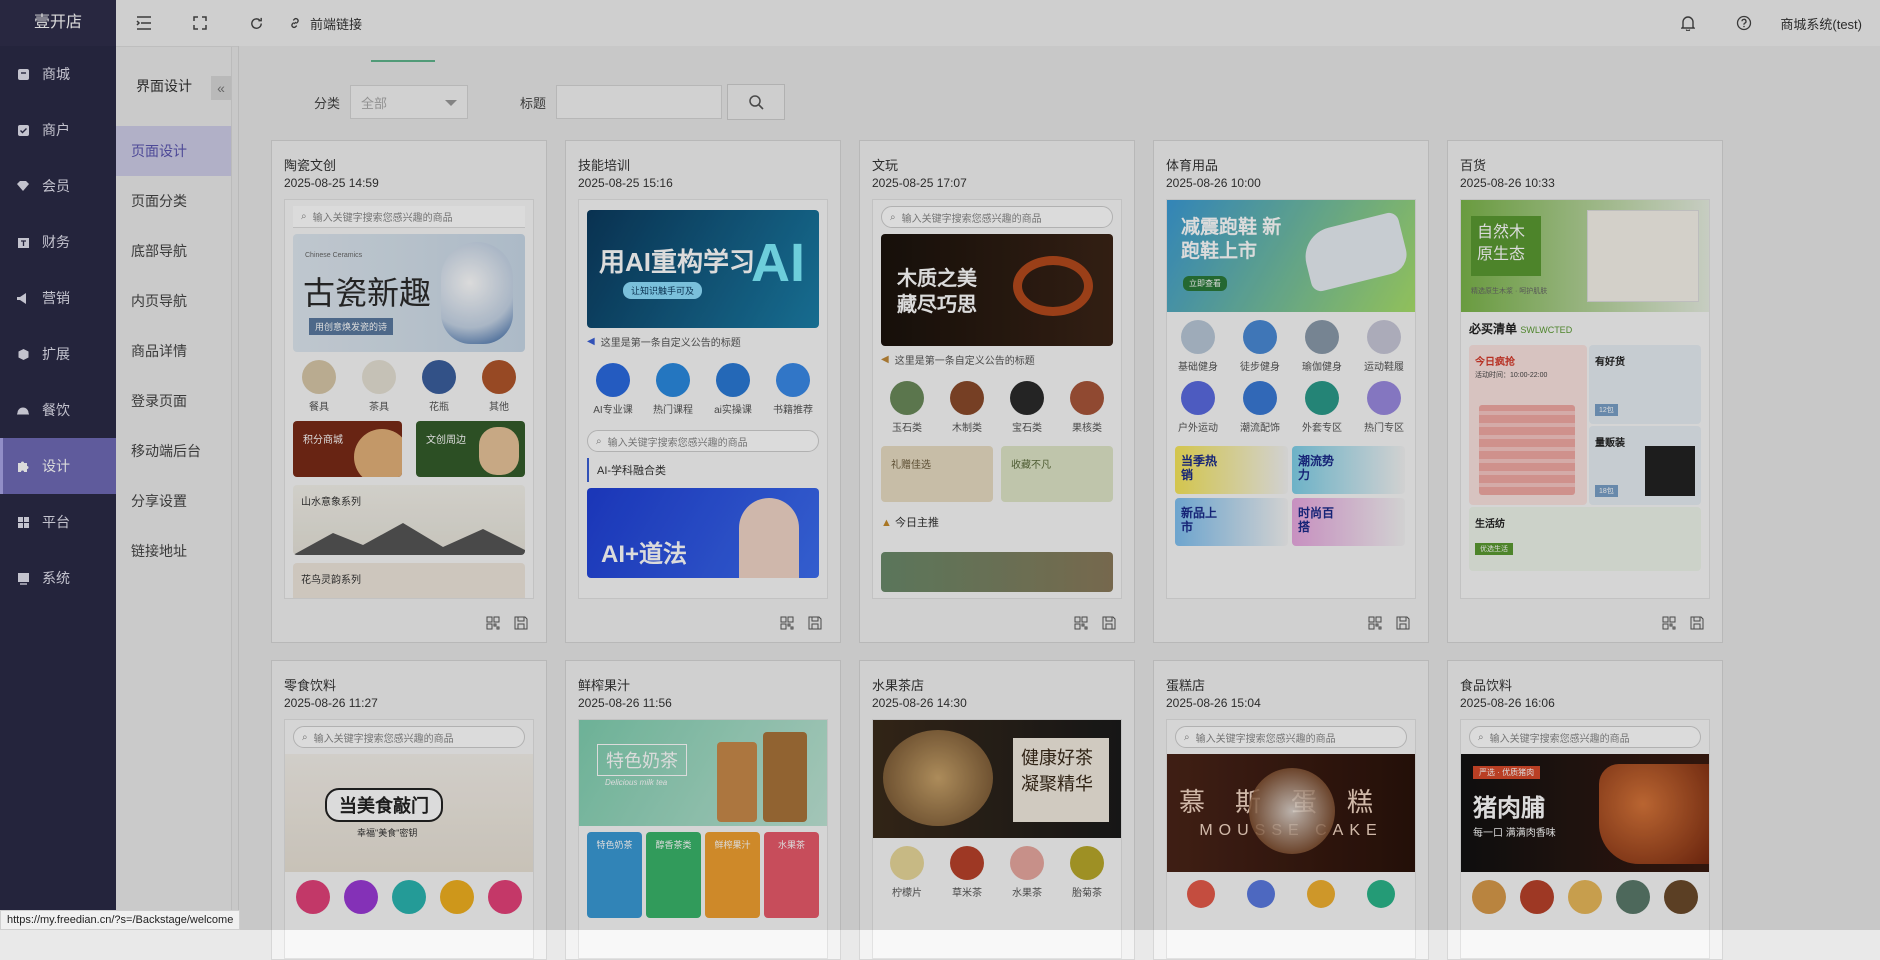 This screenshot has height=960, width=1880. Describe the element at coordinates (1826, 23) in the screenshot. I see `user-menu: 商城系统(test)` at that location.